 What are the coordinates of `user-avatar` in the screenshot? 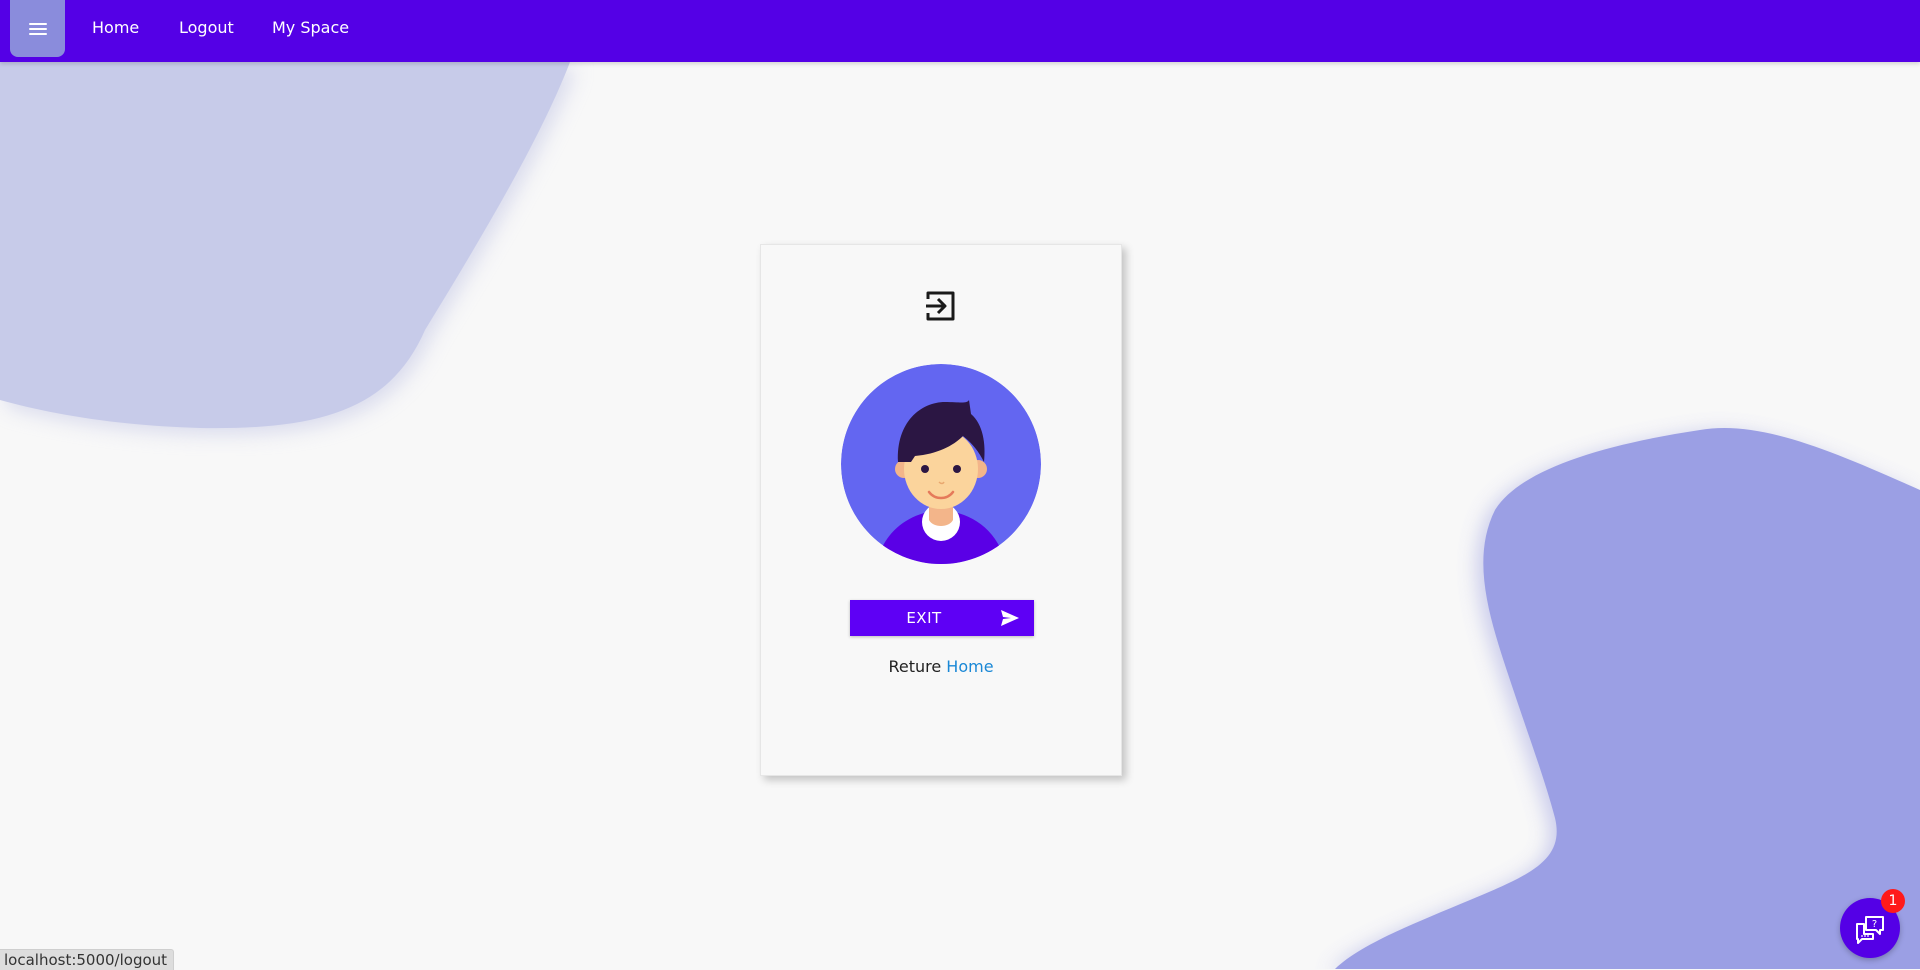 It's located at (941, 464).